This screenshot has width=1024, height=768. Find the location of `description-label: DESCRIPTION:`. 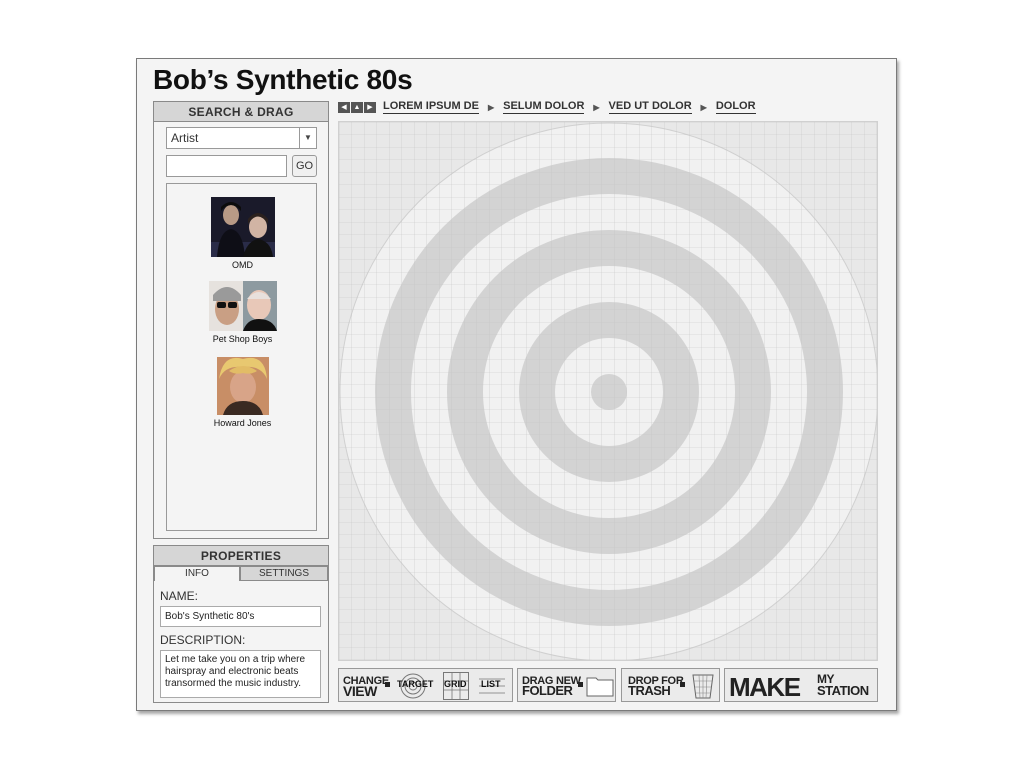

description-label: DESCRIPTION: is located at coordinates (203, 640).